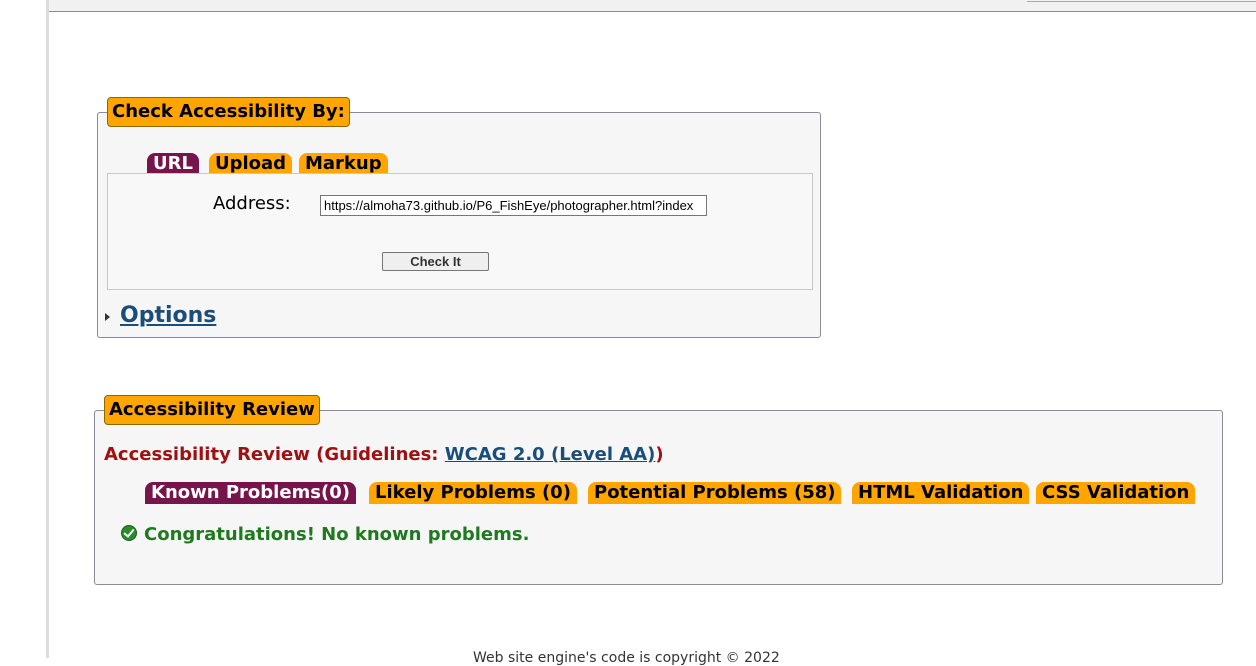  Describe the element at coordinates (47, 329) in the screenshot. I see `left-border` at that location.